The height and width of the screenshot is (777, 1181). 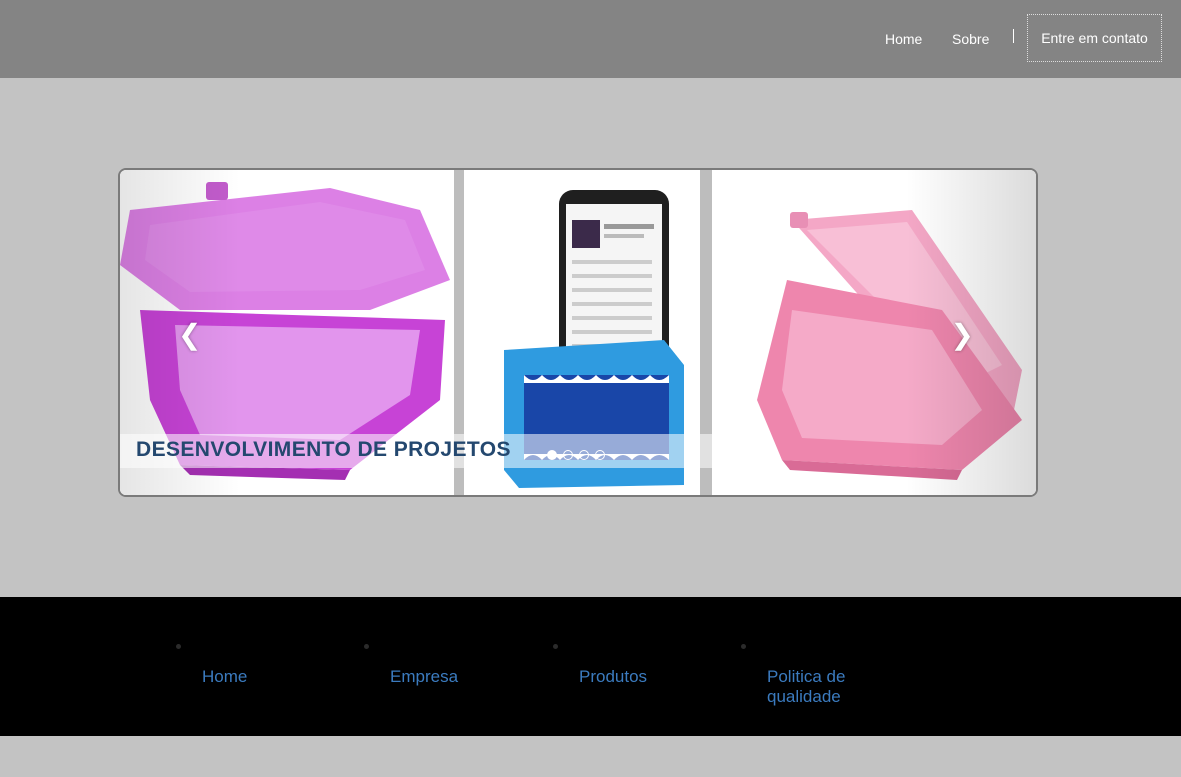 I want to click on footer-link-home: Home, so click(x=224, y=677).